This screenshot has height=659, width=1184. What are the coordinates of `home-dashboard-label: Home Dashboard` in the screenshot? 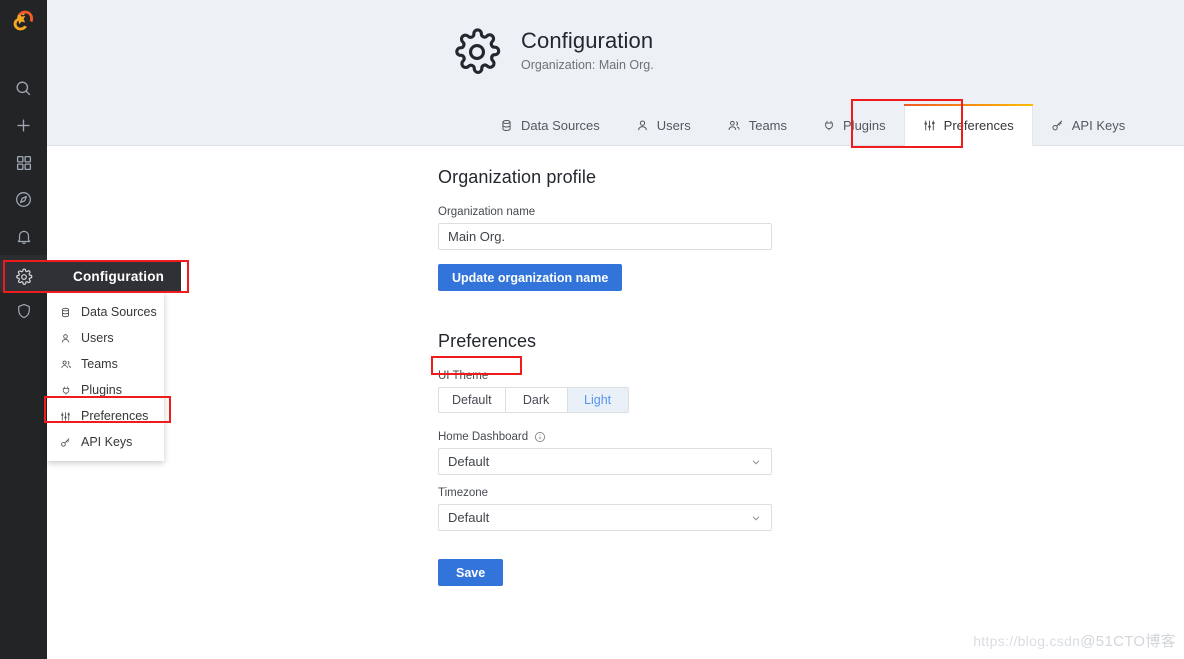 It's located at (608, 437).